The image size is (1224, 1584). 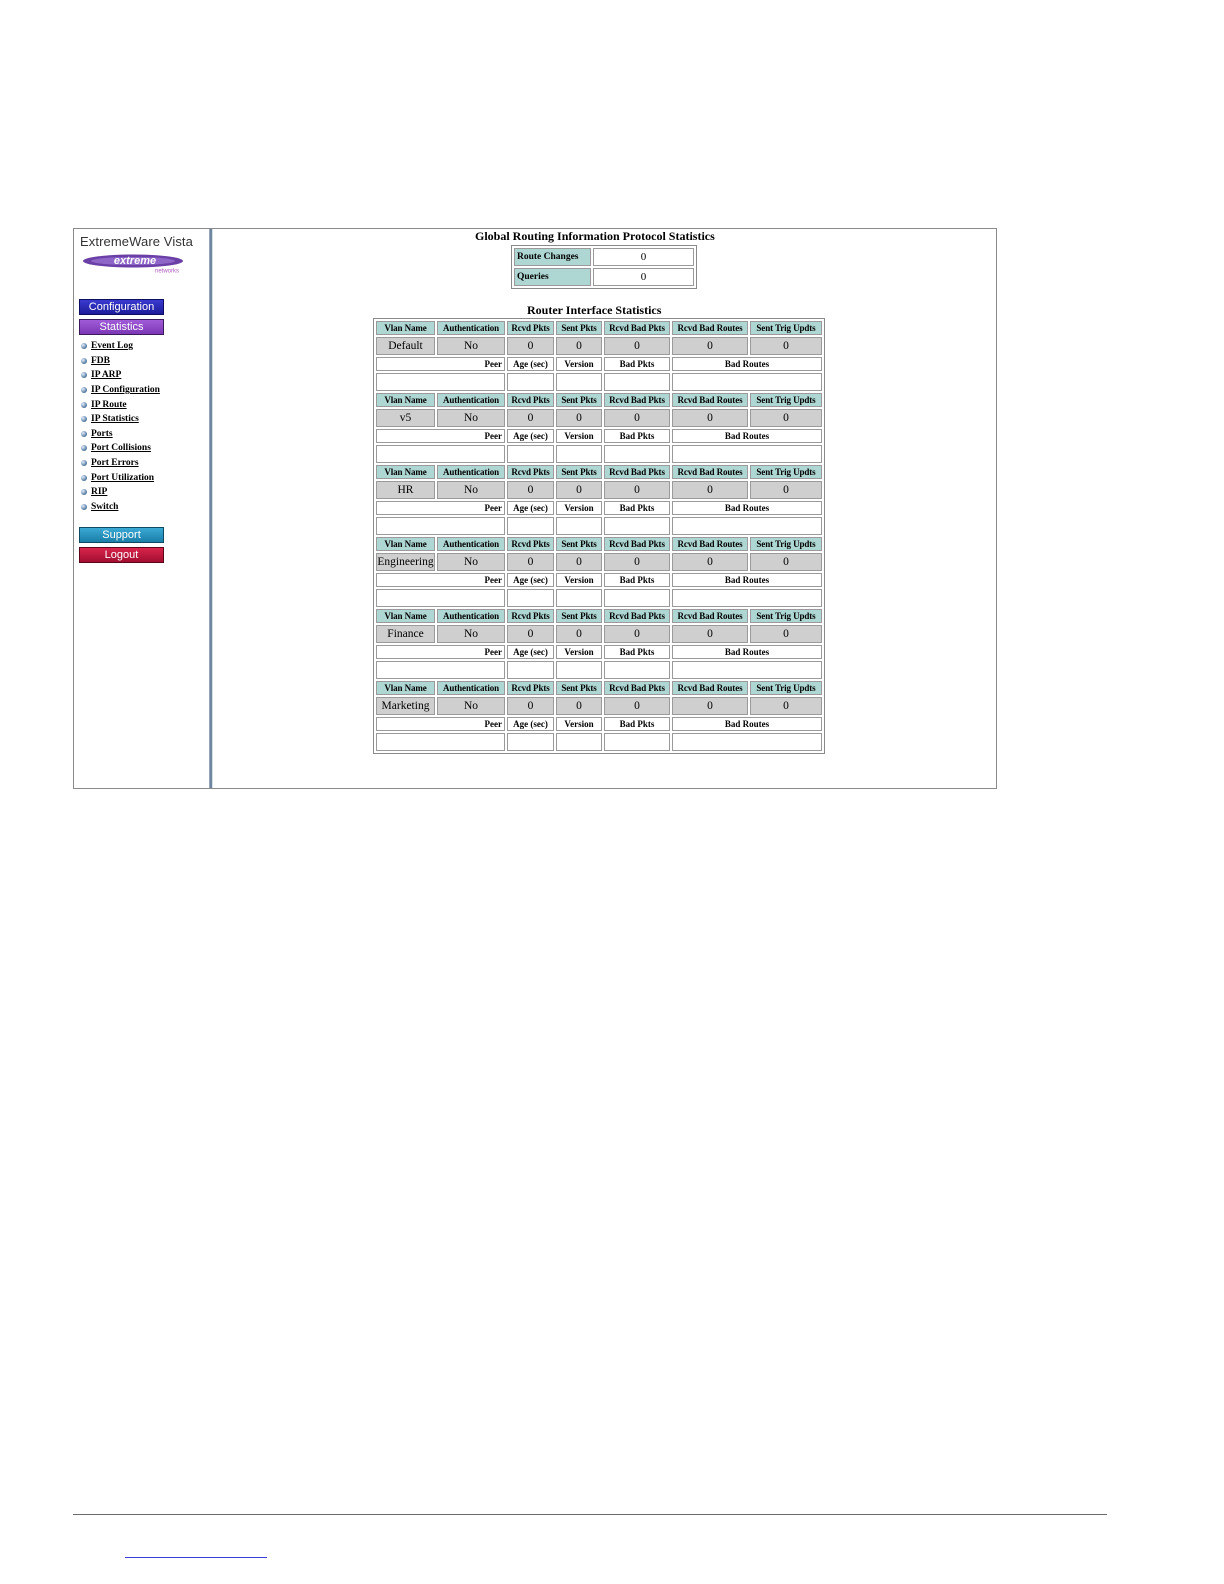 What do you see at coordinates (135, 261) in the screenshot?
I see `svg-text: extreme` at bounding box center [135, 261].